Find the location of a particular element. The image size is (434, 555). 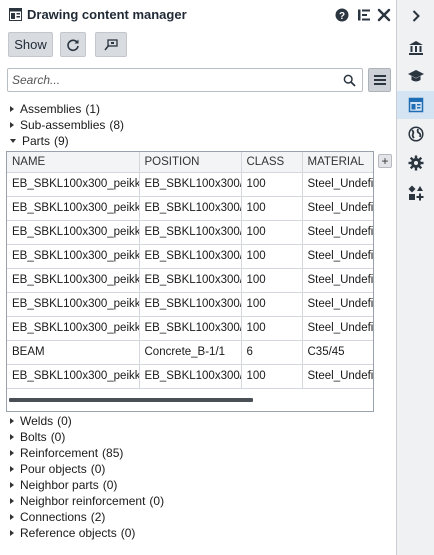

tree-item-connections: Connections (2) is located at coordinates (57, 517).